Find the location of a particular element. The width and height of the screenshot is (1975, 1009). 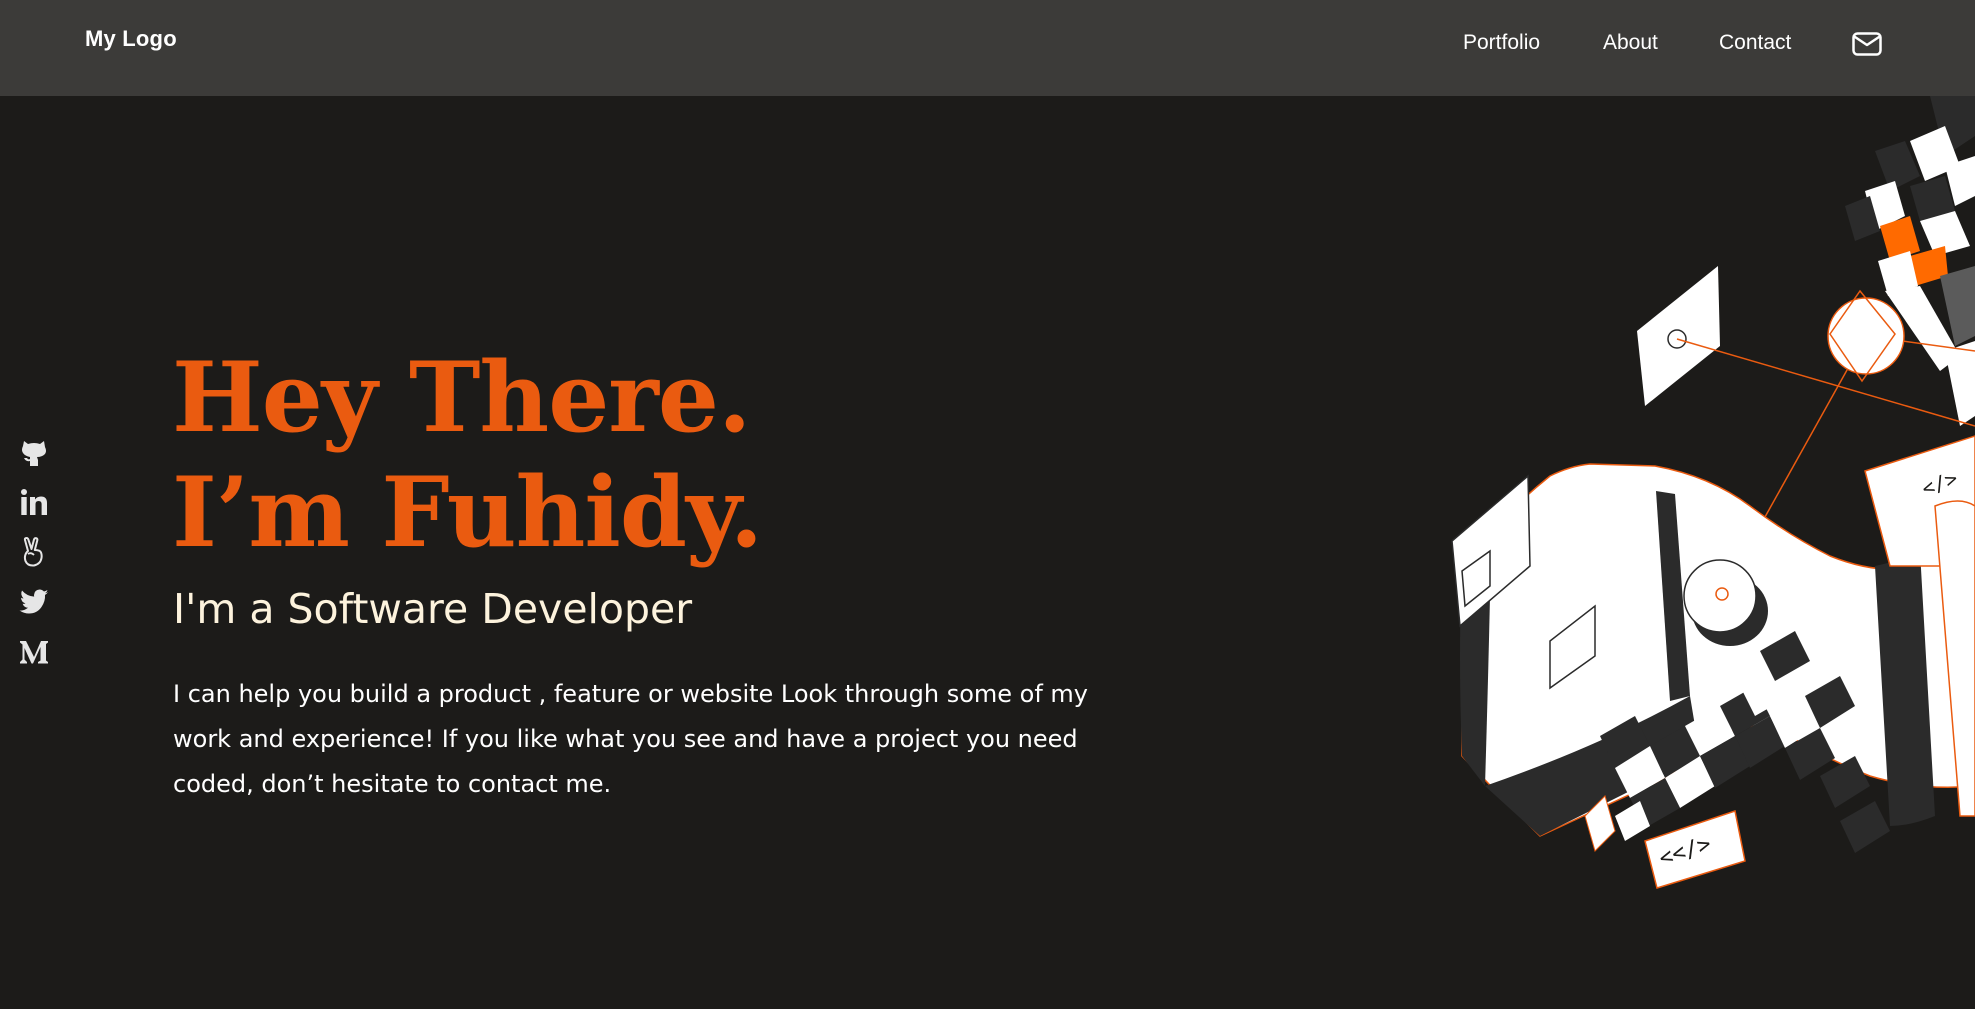

social-linkedin-link is located at coordinates (34, 502).